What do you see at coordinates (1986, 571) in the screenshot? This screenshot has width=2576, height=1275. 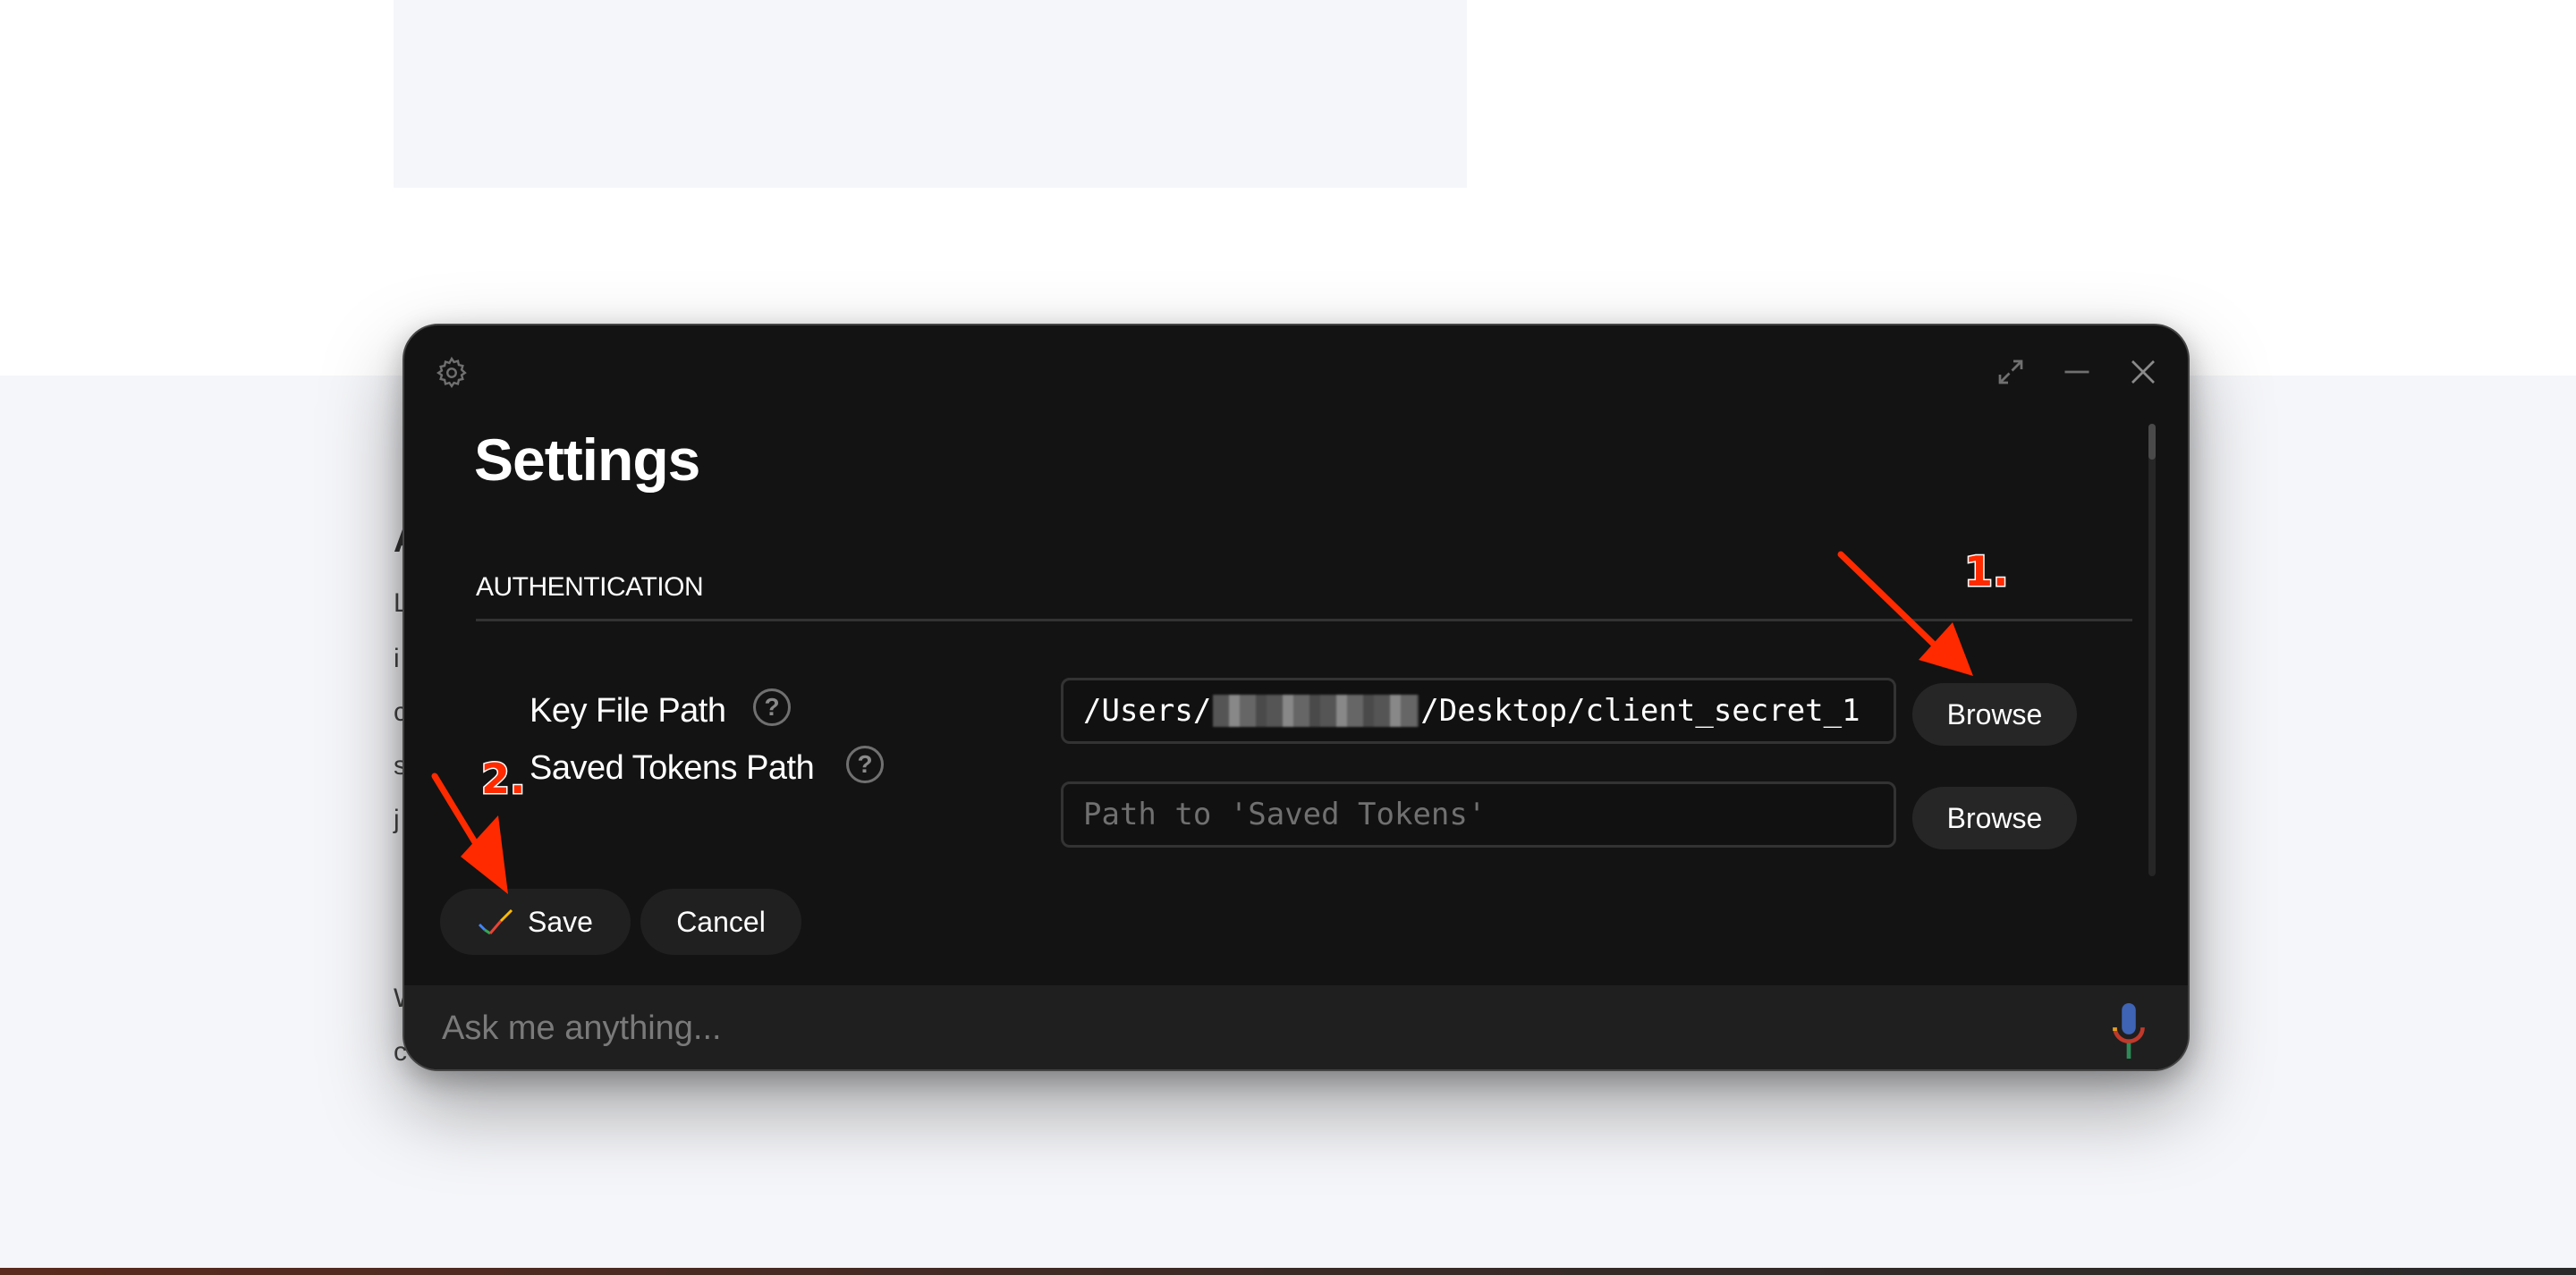 I see `annotation-number-1: 1.` at bounding box center [1986, 571].